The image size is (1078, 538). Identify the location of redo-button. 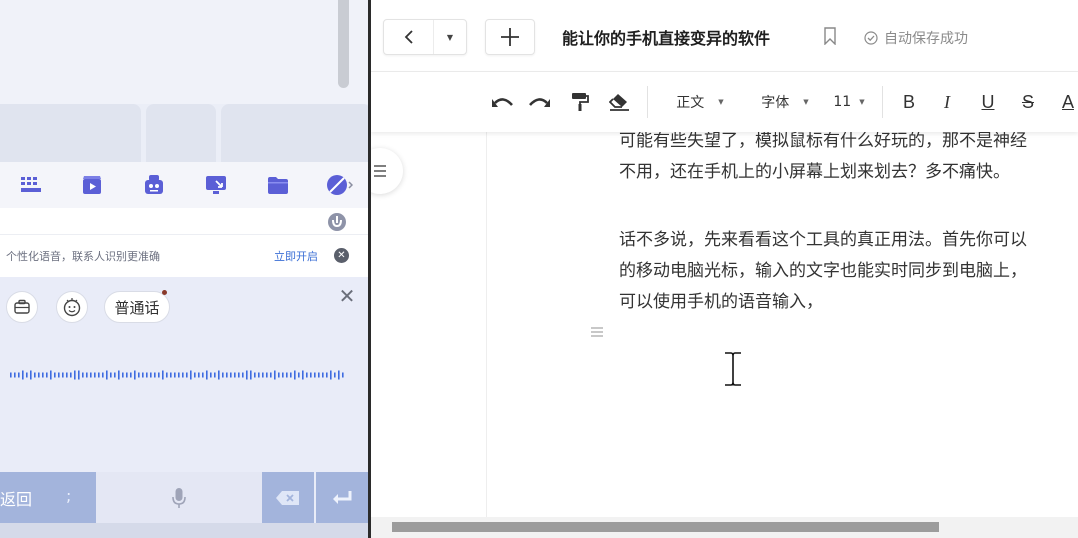
(539, 102).